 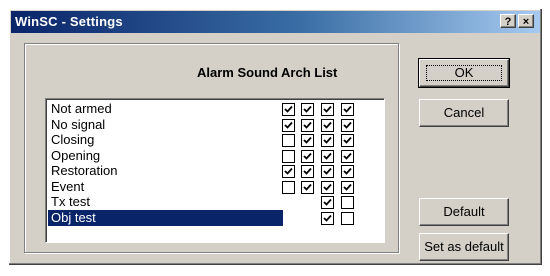 I want to click on list-row: Restoration, so click(x=215, y=171).